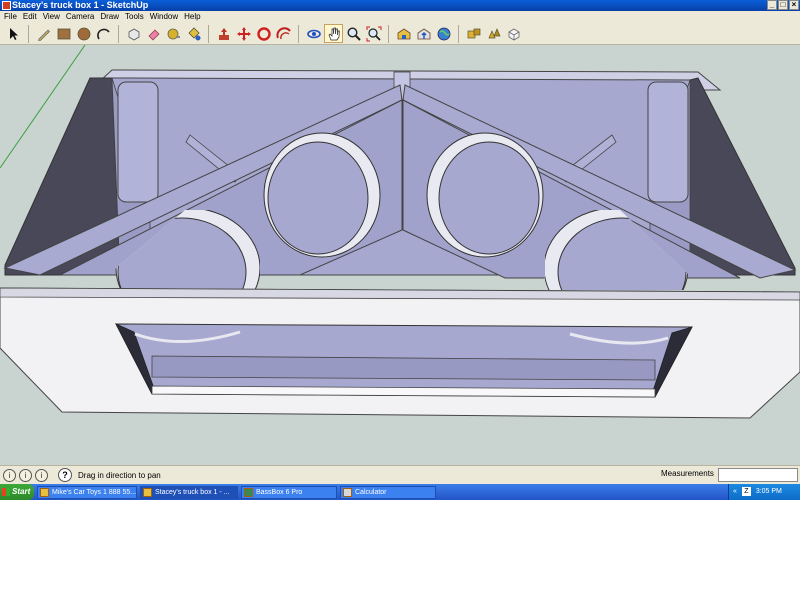  I want to click on rectangle-icon, so click(63, 33).